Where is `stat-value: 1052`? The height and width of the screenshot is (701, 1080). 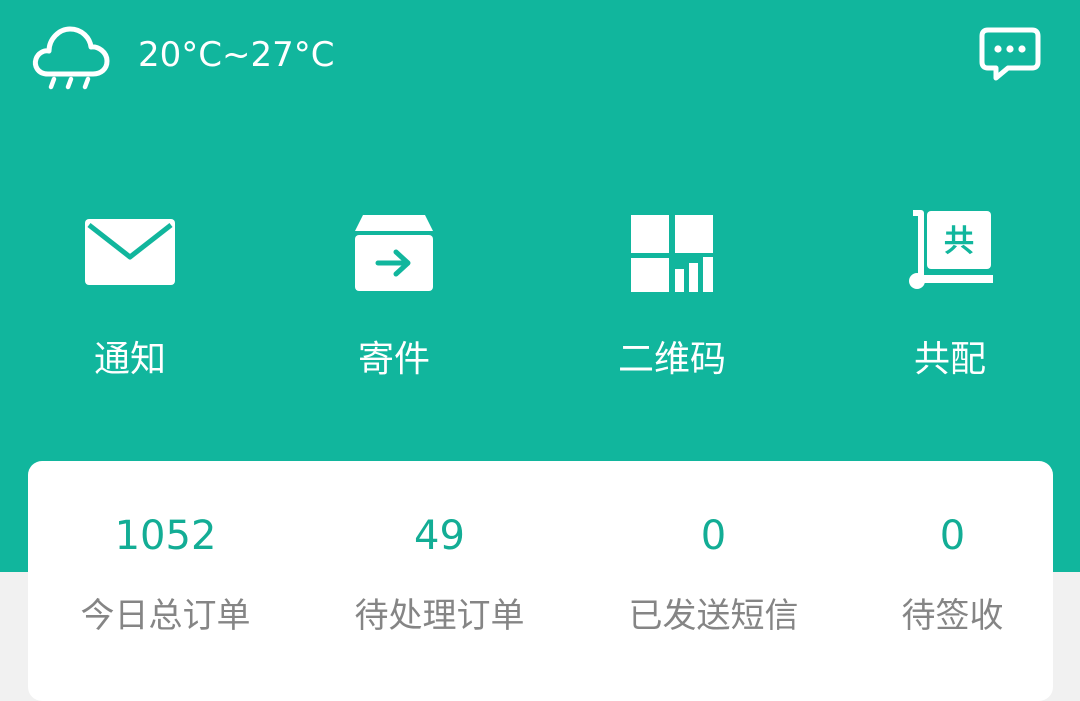 stat-value: 1052 is located at coordinates (165, 536).